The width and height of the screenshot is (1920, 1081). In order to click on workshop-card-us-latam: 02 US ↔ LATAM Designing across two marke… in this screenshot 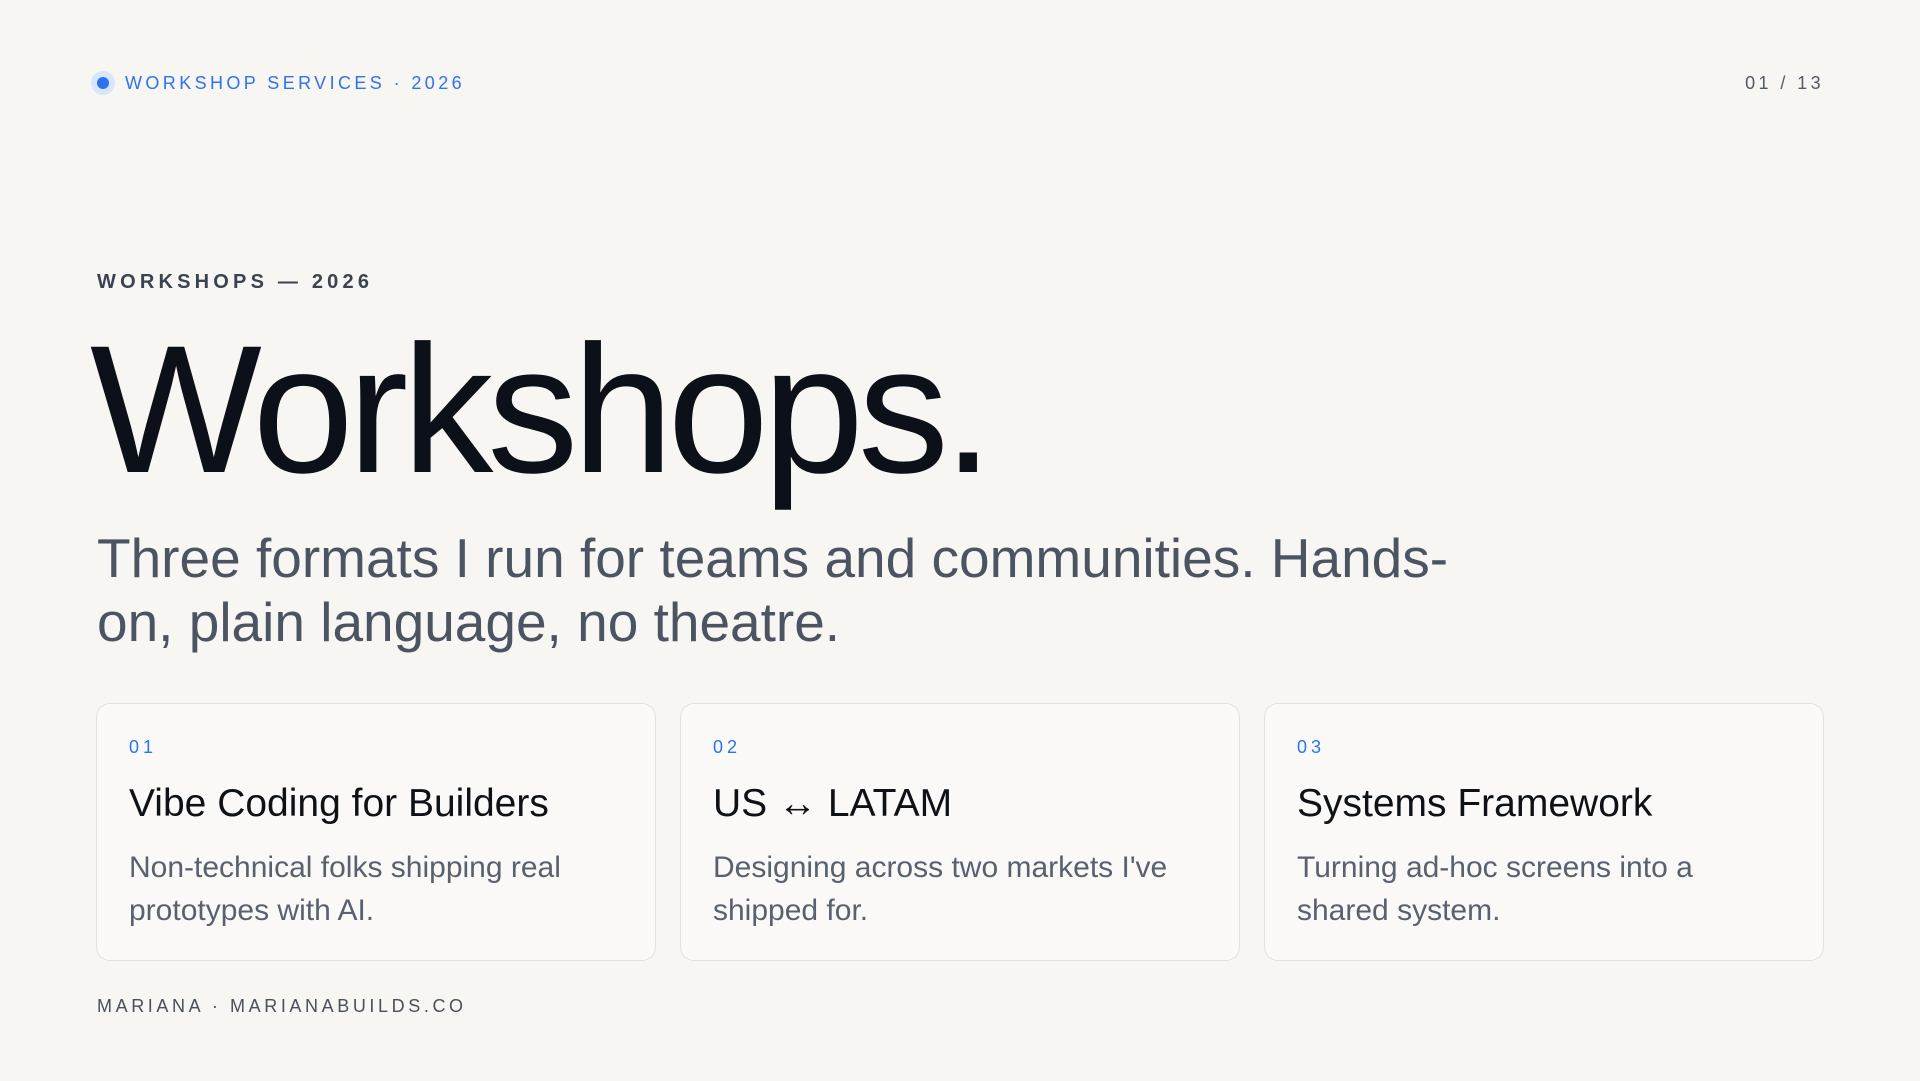, I will do `click(960, 832)`.